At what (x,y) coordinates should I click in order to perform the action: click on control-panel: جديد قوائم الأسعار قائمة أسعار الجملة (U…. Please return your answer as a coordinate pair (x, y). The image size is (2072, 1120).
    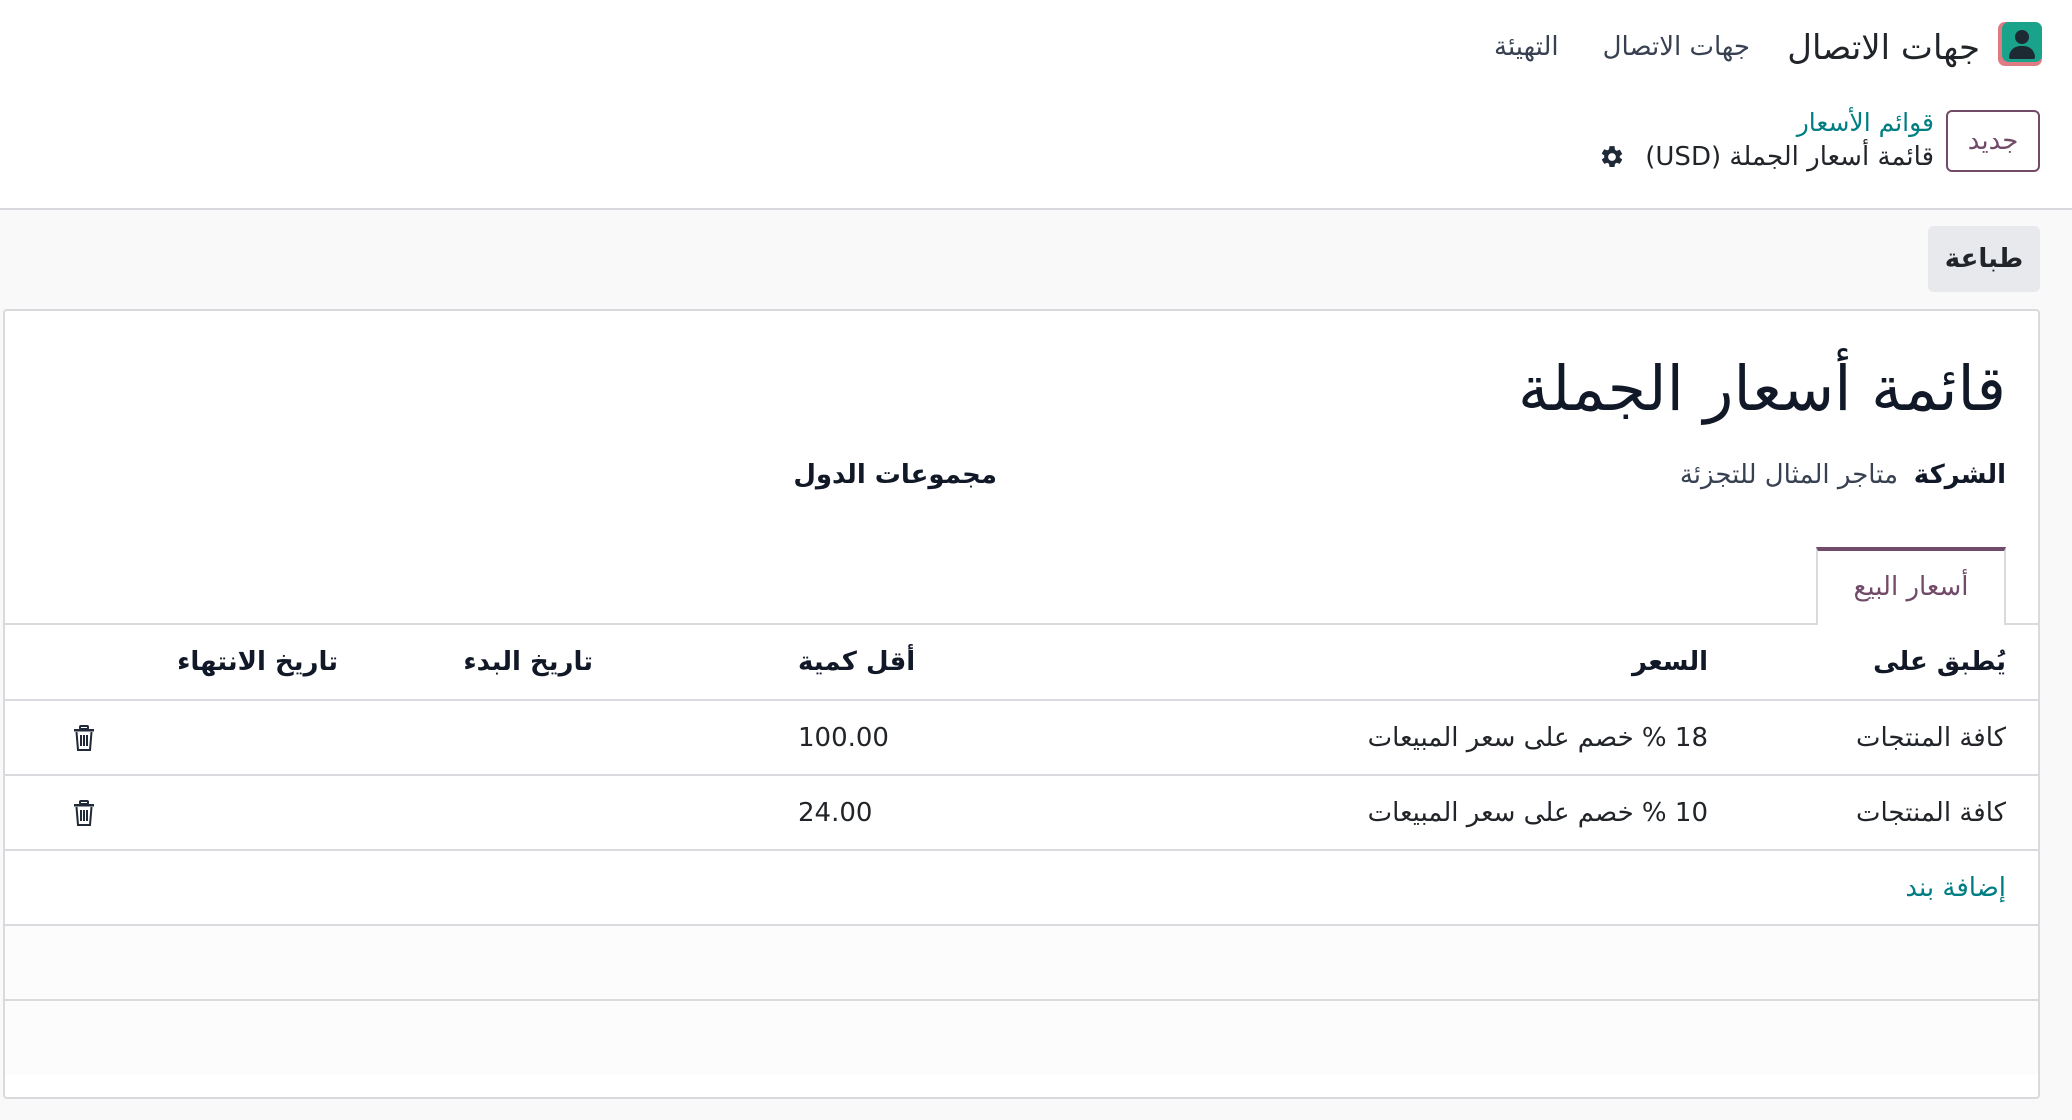
    Looking at the image, I should click on (1036, 153).